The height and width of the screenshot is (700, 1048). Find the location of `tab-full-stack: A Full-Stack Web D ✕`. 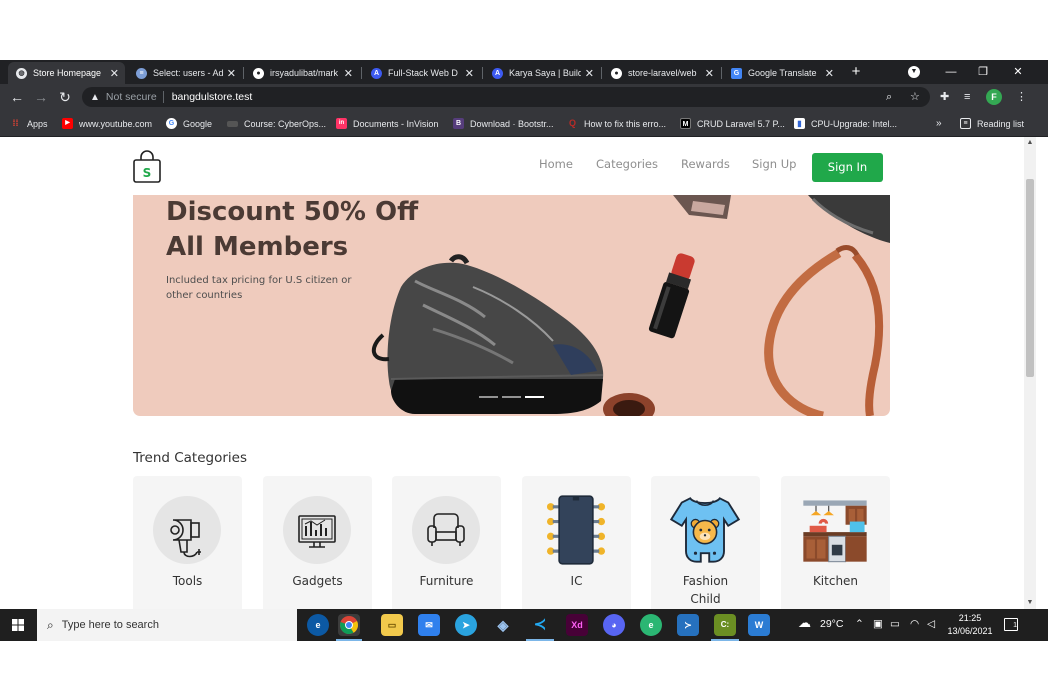

tab-full-stack: A Full-Stack Web D ✕ is located at coordinates (421, 73).